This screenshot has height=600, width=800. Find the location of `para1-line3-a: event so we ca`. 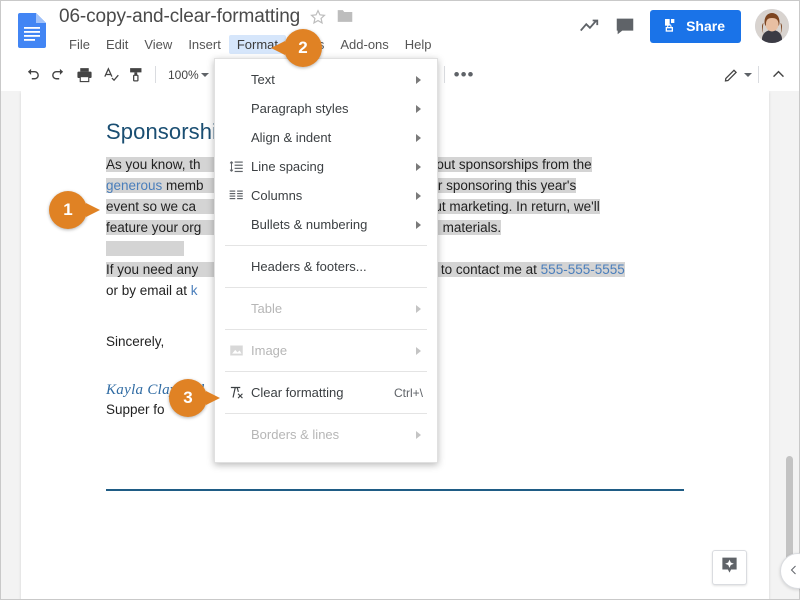

para1-line3-a: event so we ca is located at coordinates (151, 206).